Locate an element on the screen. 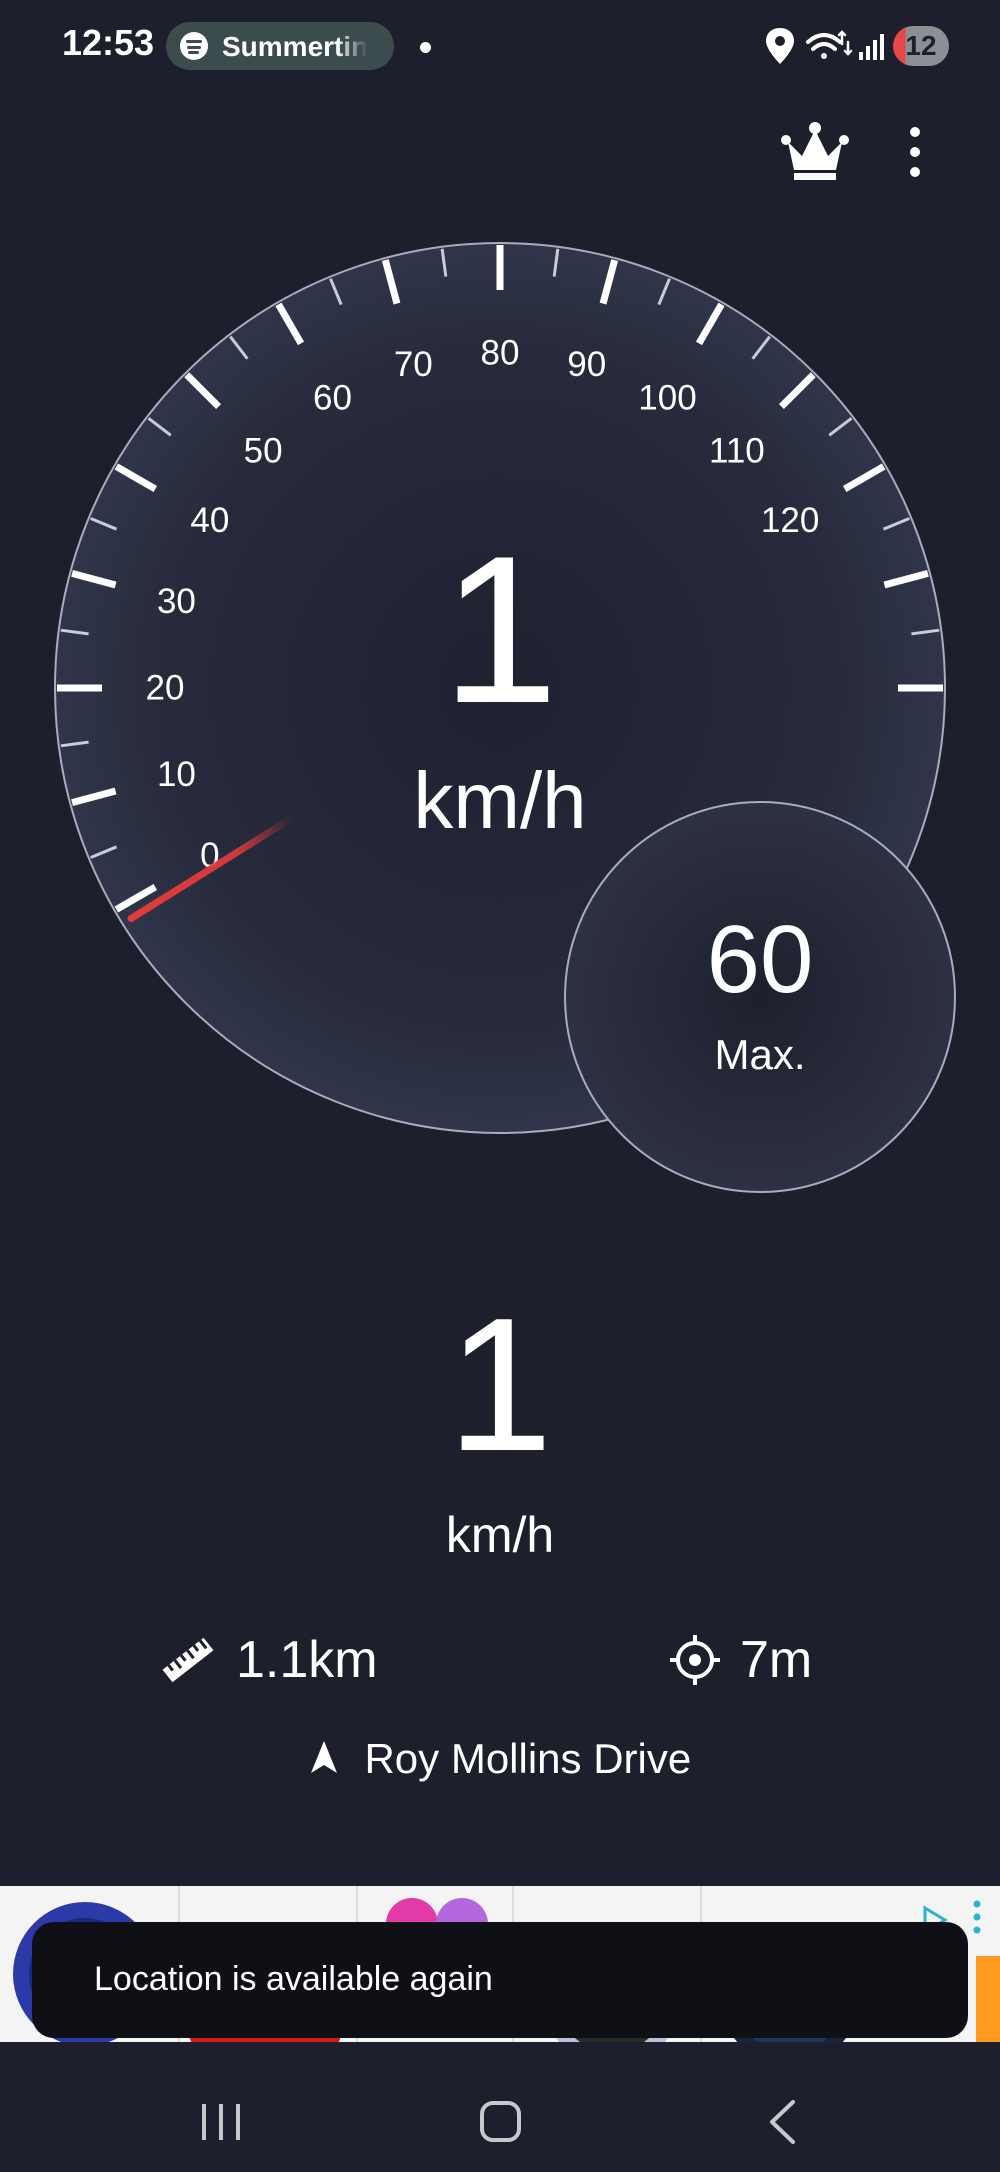 Image resolution: width=1000 pixels, height=2172 pixels. gauge-label: 100 is located at coordinates (667, 397).